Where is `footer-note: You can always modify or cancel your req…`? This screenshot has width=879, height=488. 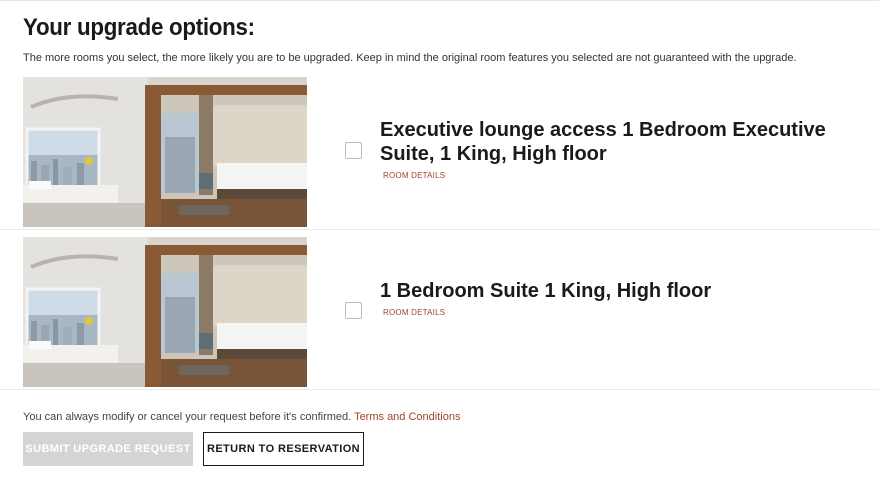 footer-note: You can always modify or cancel your req… is located at coordinates (241, 417).